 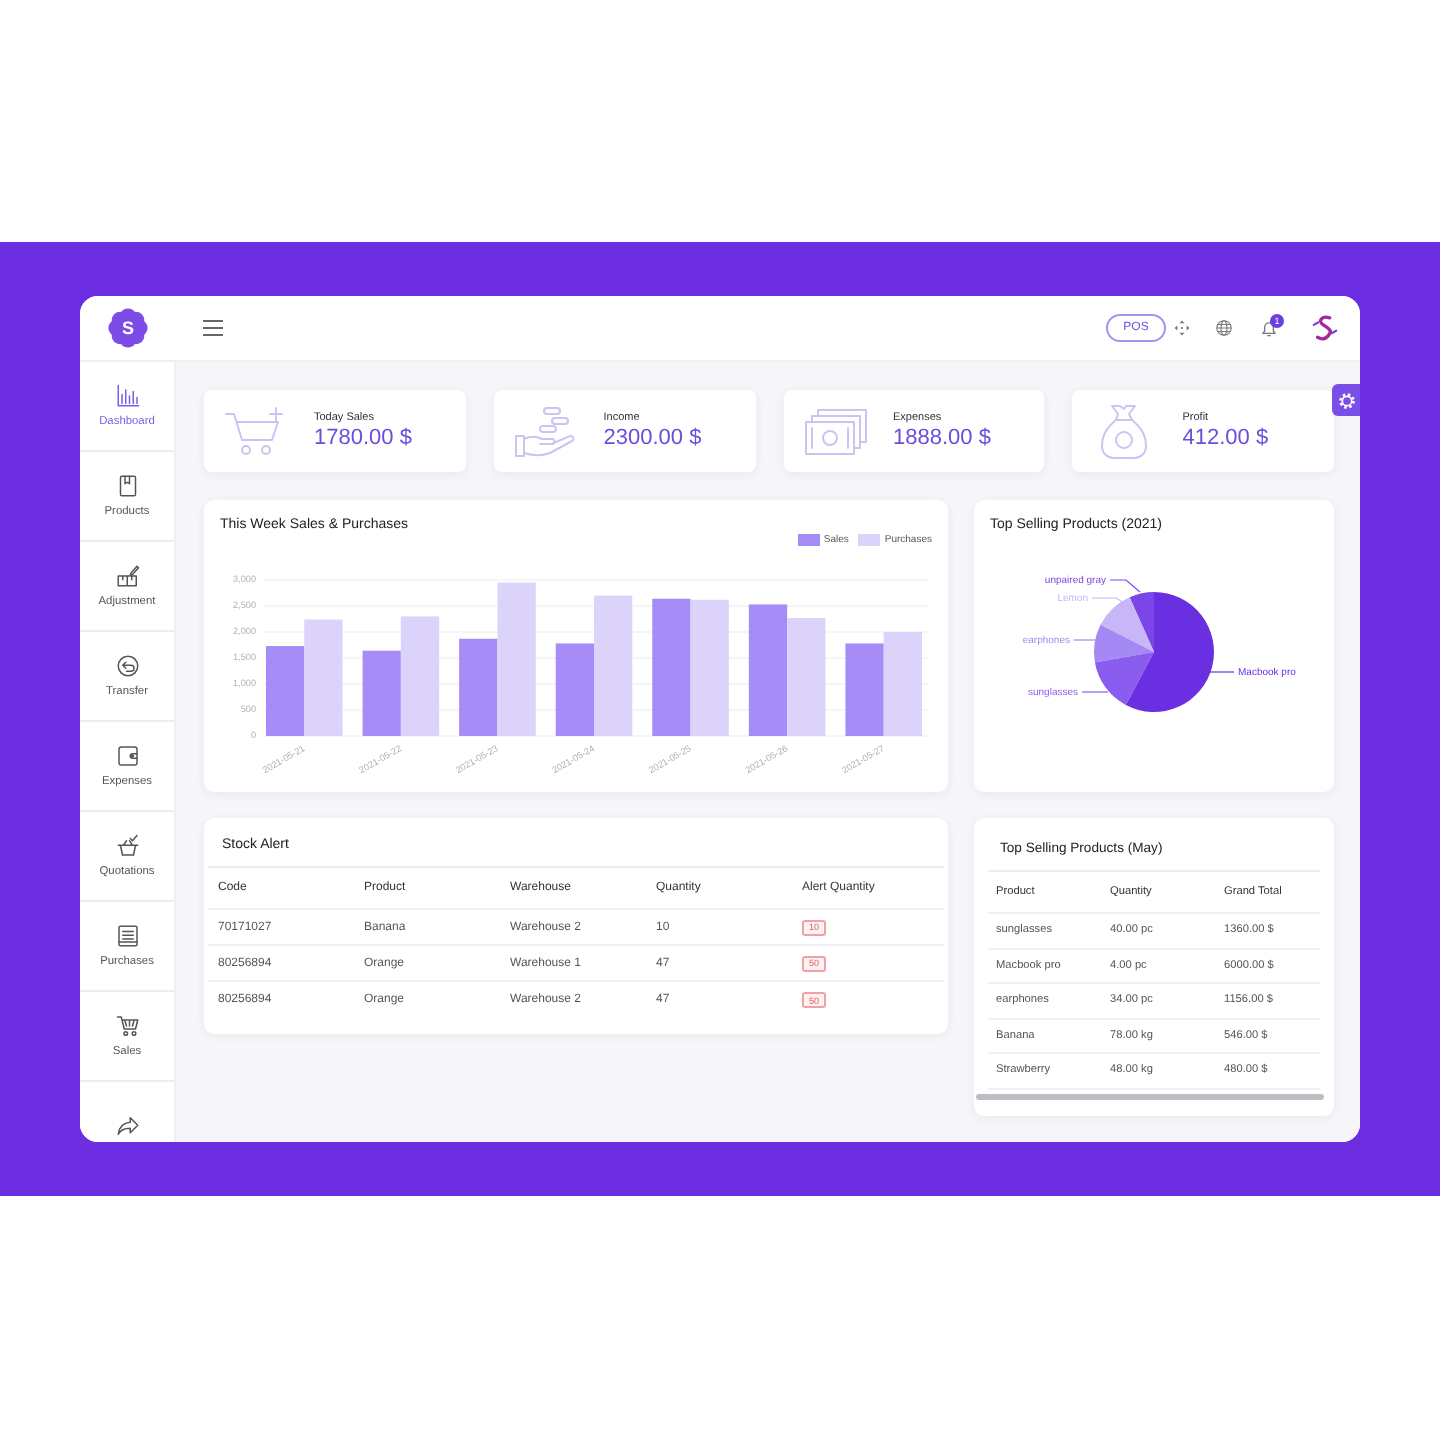 What do you see at coordinates (127, 756) in the screenshot?
I see `wallet-icon` at bounding box center [127, 756].